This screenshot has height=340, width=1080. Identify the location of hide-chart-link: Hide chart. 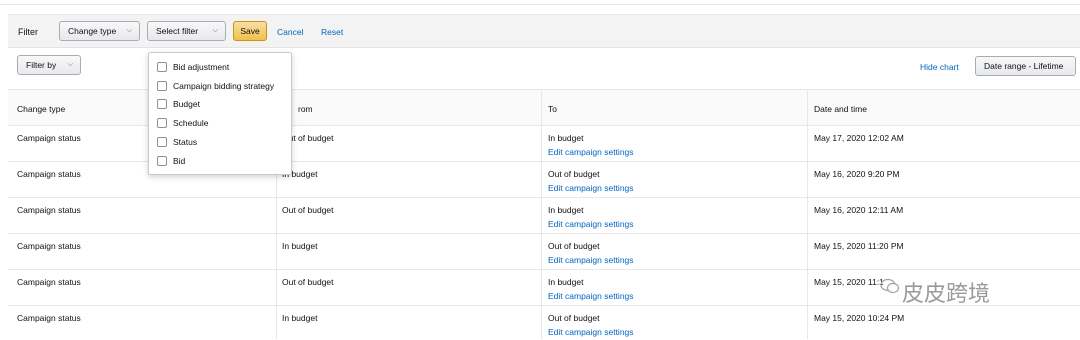
(939, 67).